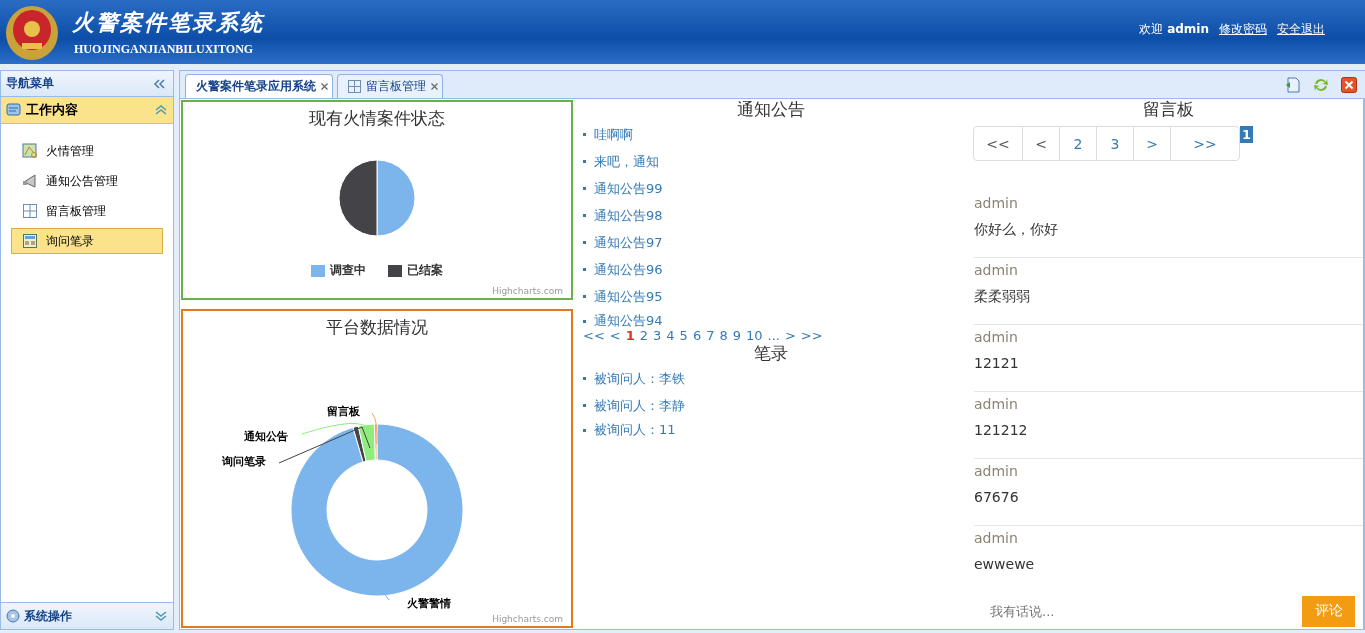 The height and width of the screenshot is (633, 1365). Describe the element at coordinates (244, 461) in the screenshot. I see `chart-label: 询问笔录` at that location.